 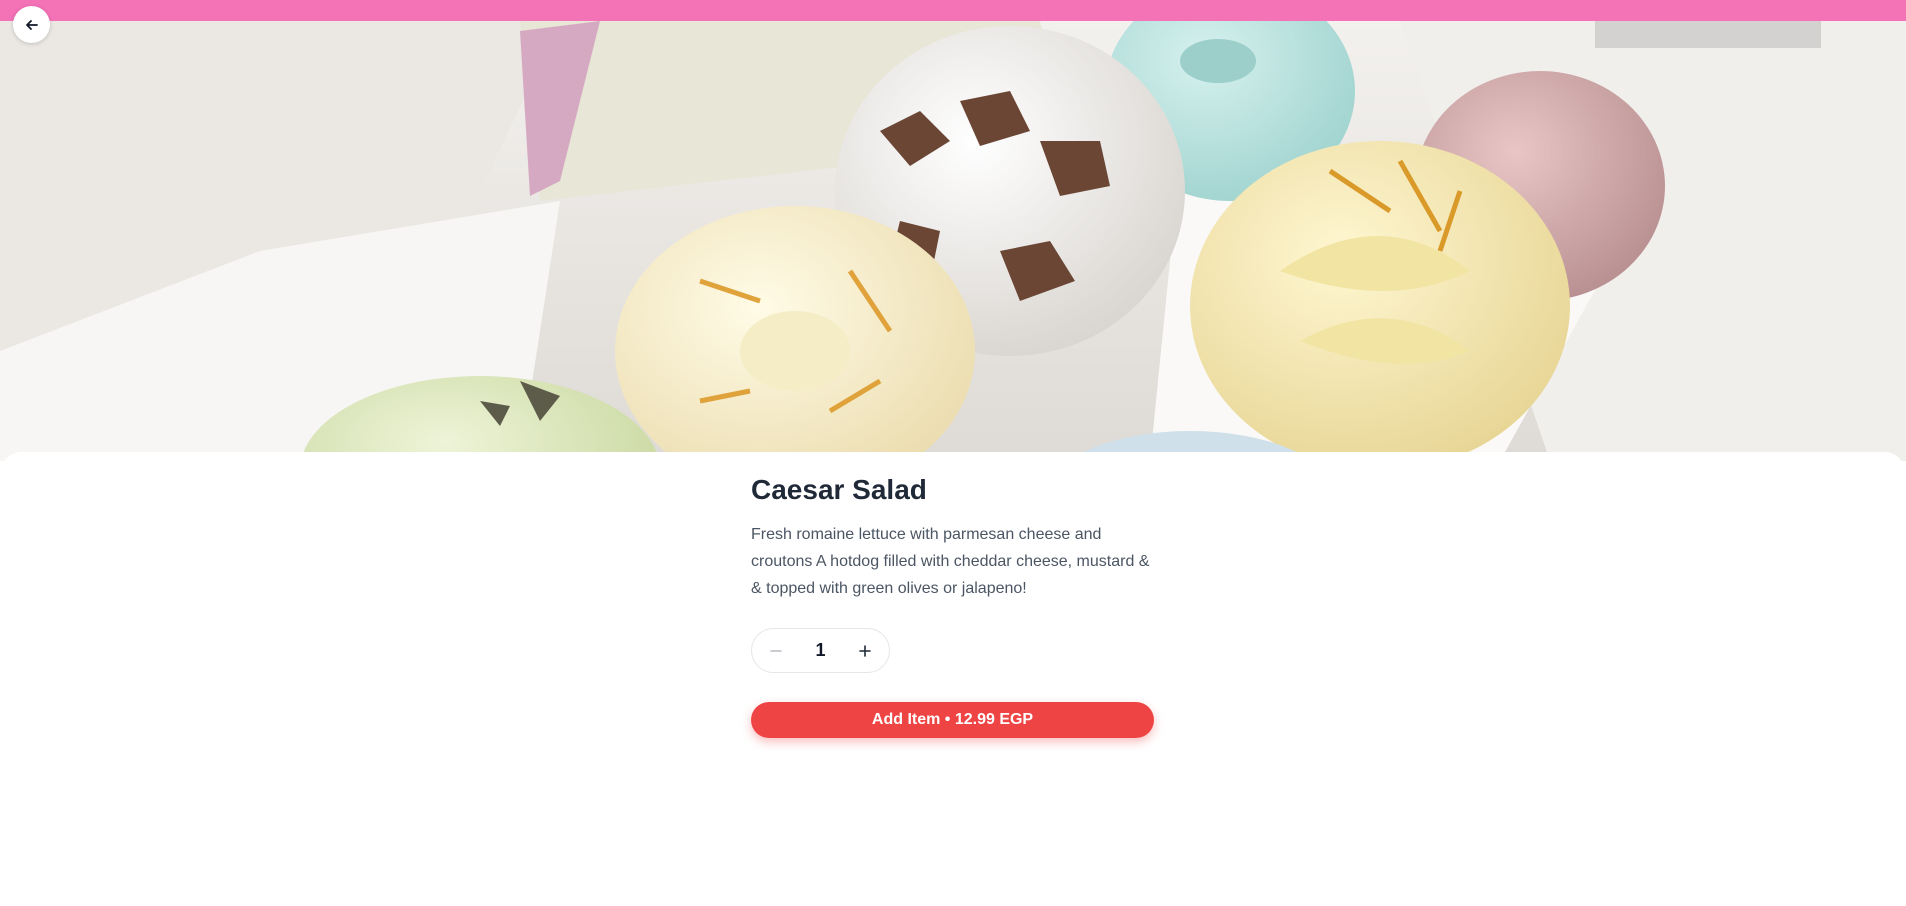 What do you see at coordinates (1708, 34) in the screenshot?
I see `image-placeholder-bar` at bounding box center [1708, 34].